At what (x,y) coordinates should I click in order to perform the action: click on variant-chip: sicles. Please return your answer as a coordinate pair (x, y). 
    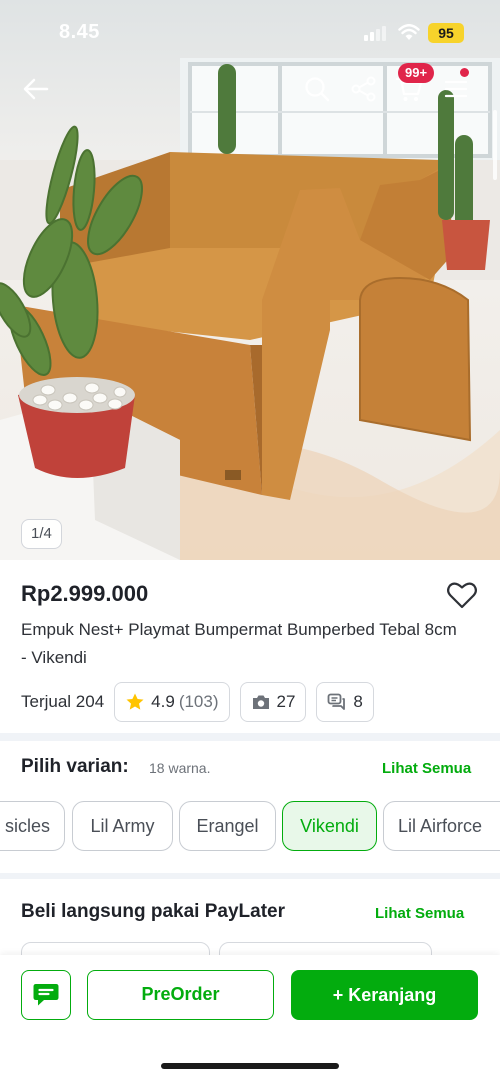
    Looking at the image, I should click on (32, 826).